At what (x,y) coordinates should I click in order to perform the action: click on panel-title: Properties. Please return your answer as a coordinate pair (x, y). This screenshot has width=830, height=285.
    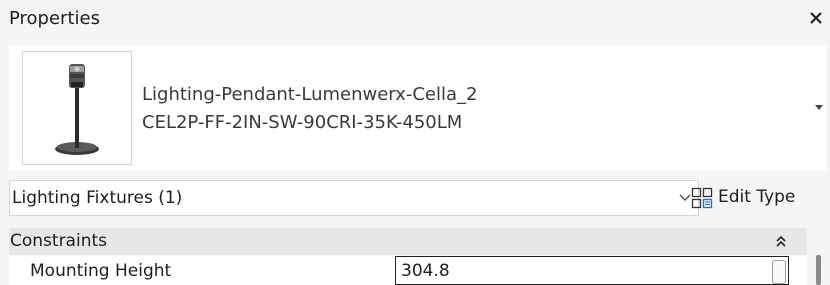
    Looking at the image, I should click on (54, 18).